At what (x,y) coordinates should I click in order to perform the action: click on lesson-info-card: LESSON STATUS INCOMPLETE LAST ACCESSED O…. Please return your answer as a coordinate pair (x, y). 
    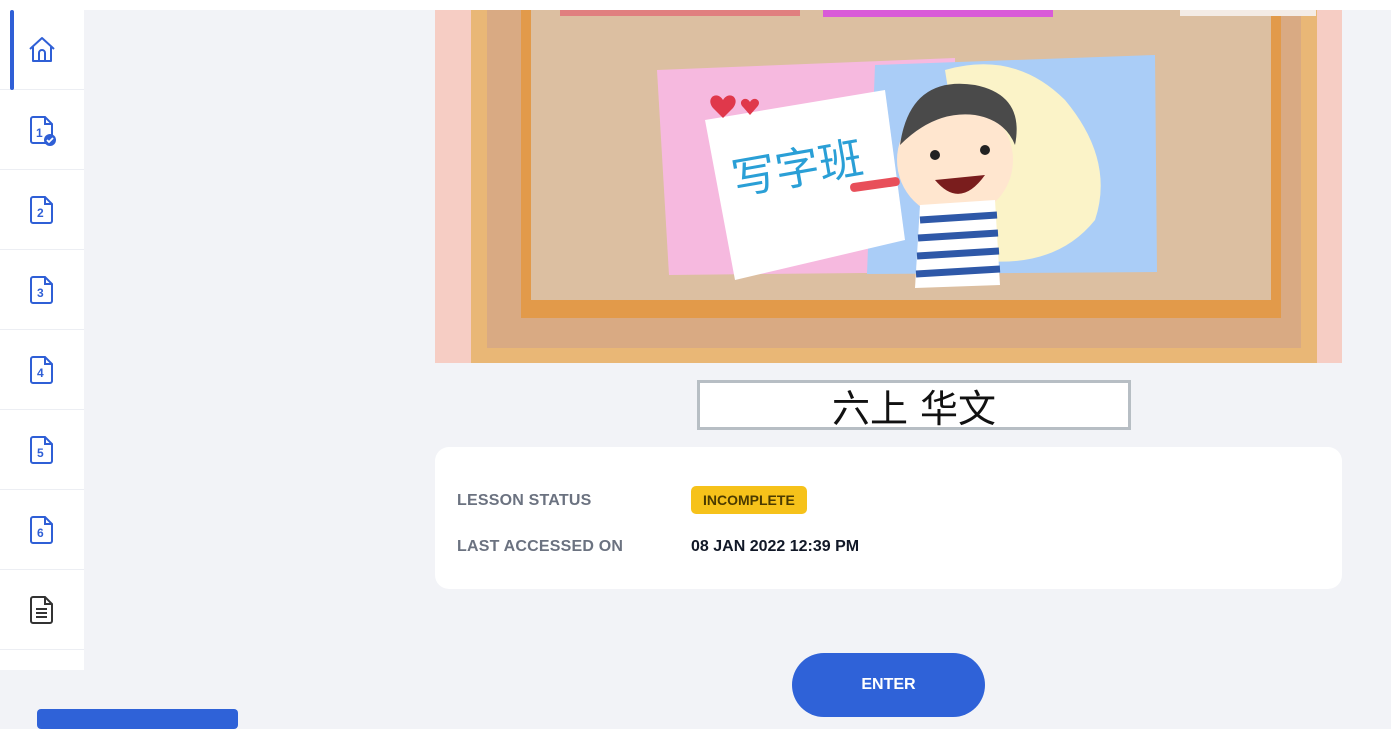
    Looking at the image, I should click on (888, 518).